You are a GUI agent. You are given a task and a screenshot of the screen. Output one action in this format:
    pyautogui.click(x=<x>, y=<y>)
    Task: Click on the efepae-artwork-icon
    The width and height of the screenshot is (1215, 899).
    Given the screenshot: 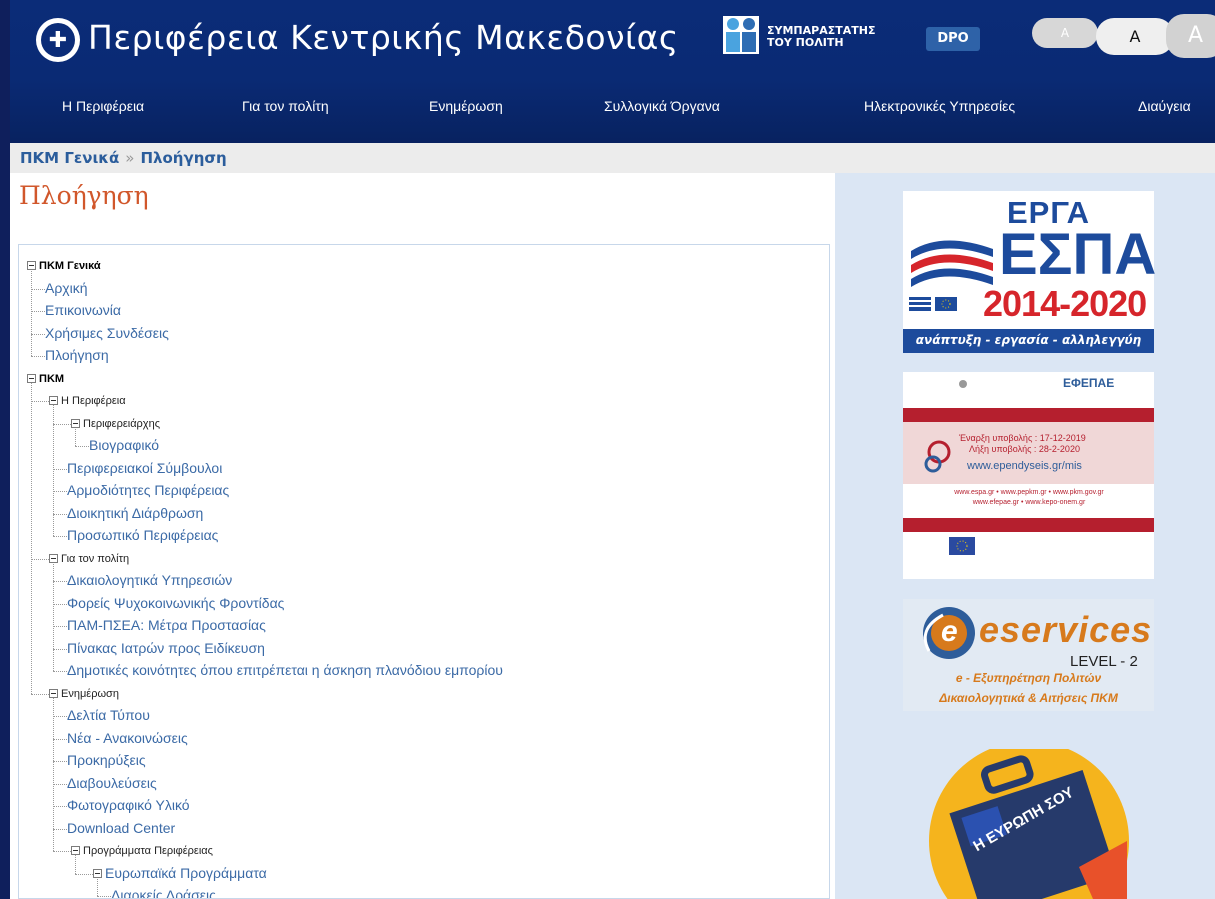 What is the action you would take?
    pyautogui.click(x=1028, y=475)
    